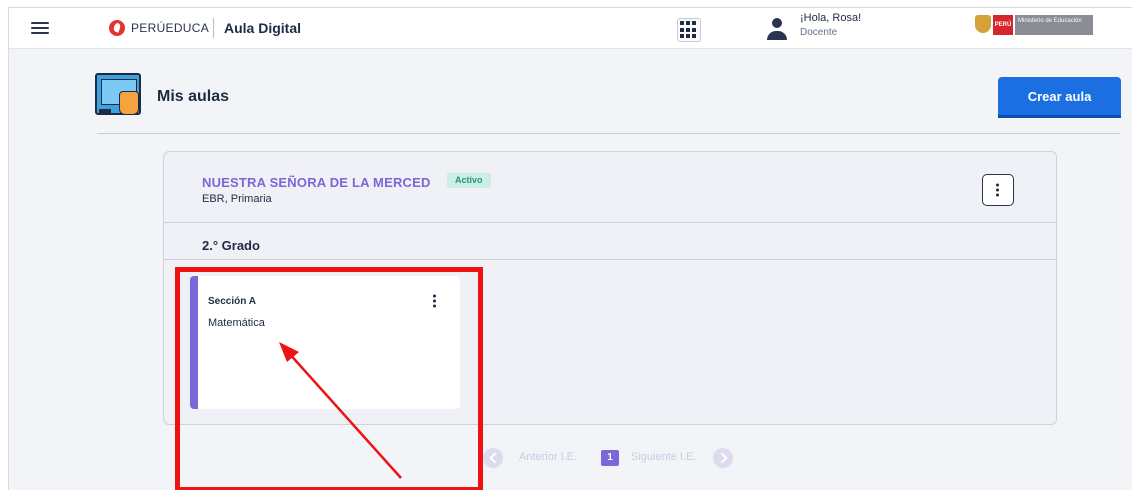  I want to click on user-greeting: ¡Hola, Rosa!, so click(831, 18).